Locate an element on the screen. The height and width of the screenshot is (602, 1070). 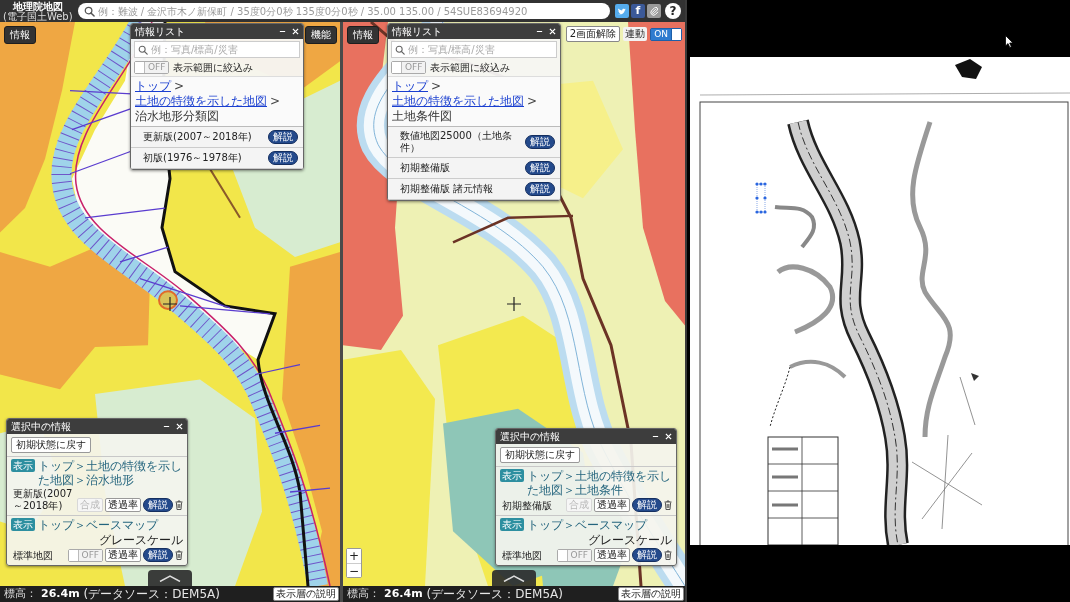
layer-title: 更新版(2007～2018年) is located at coordinates (43, 500).